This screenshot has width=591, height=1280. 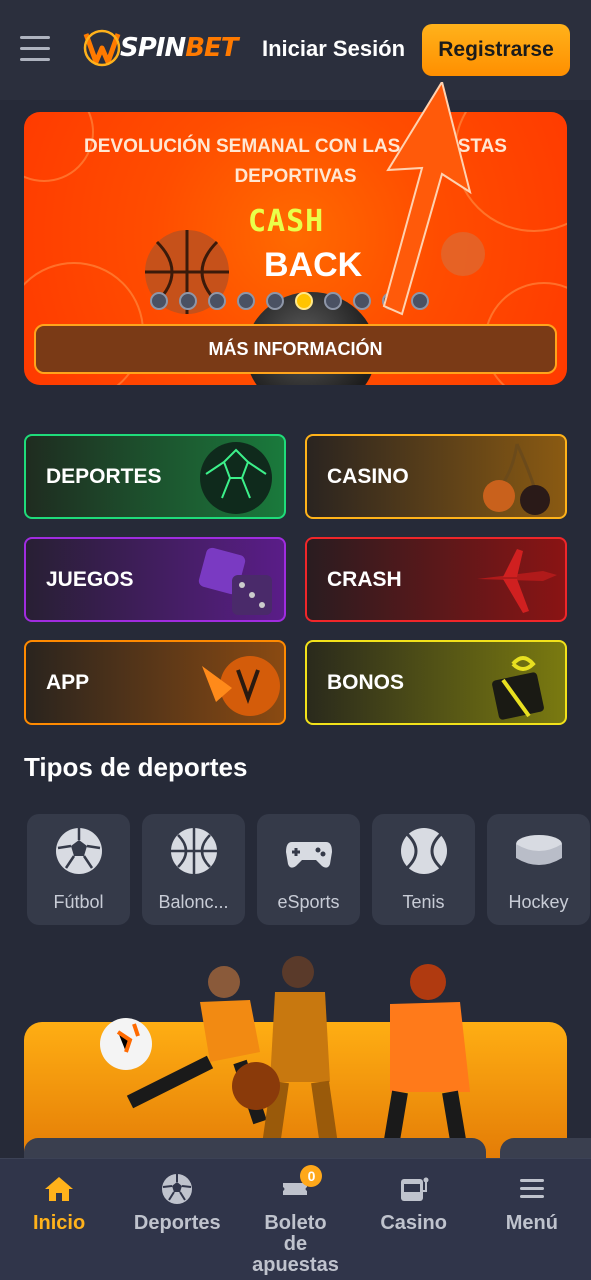 What do you see at coordinates (177, 1223) in the screenshot?
I see `nav-label: Deportes` at bounding box center [177, 1223].